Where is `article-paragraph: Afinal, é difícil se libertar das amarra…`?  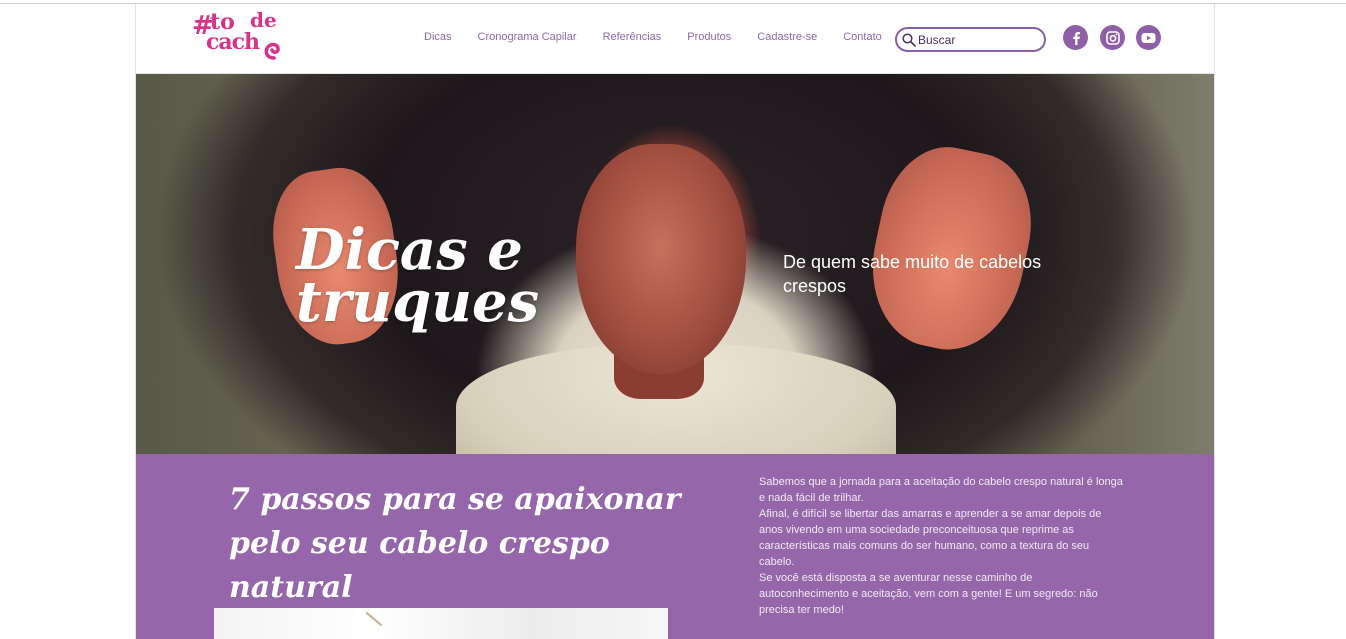 article-paragraph: Afinal, é difícil se libertar das amarra… is located at coordinates (930, 538).